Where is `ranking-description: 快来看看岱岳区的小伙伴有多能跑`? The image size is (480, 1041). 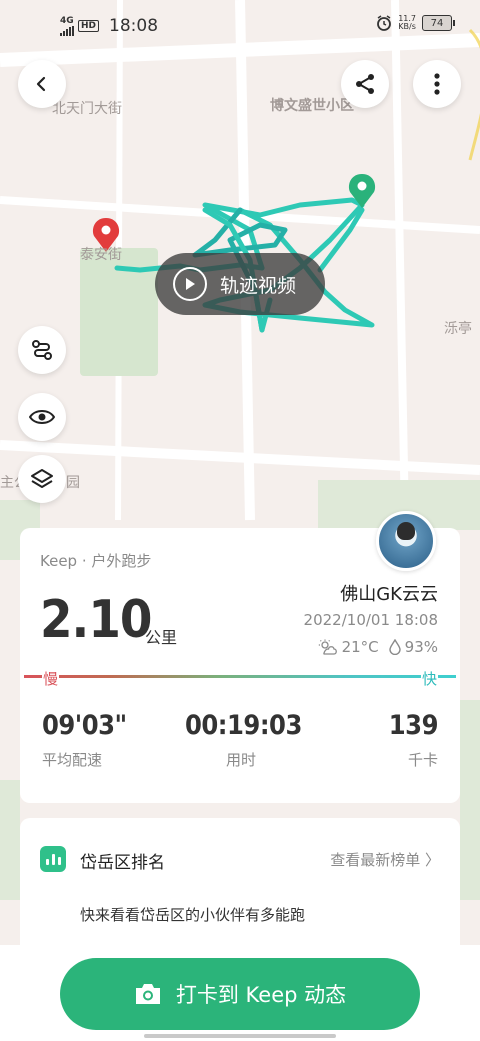 ranking-description: 快来看看岱岳区的小伙伴有多能跑 is located at coordinates (193, 915).